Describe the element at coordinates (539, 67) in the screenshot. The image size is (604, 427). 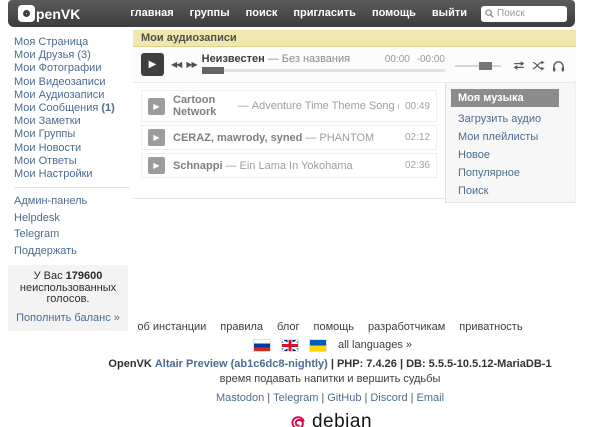
I see `shuffle-icon` at that location.